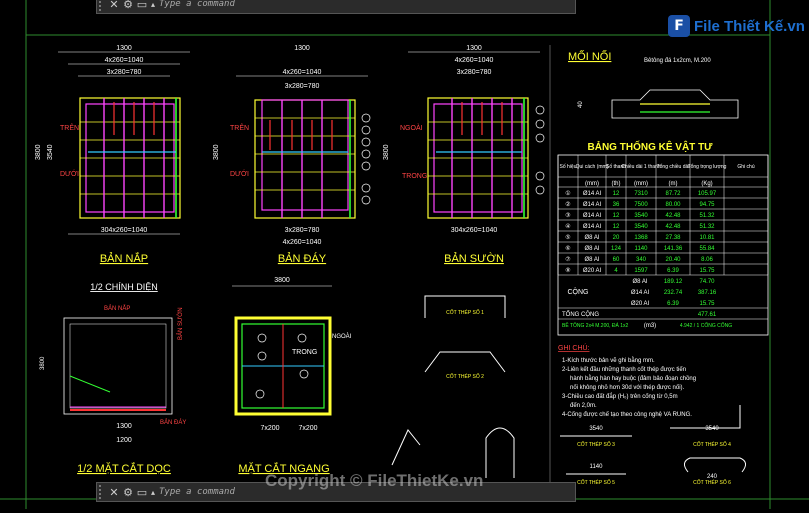  What do you see at coordinates (651, 146) in the screenshot?
I see `table-title: BẢNG THỐNG KÊ VẬT TƯ` at bounding box center [651, 146].